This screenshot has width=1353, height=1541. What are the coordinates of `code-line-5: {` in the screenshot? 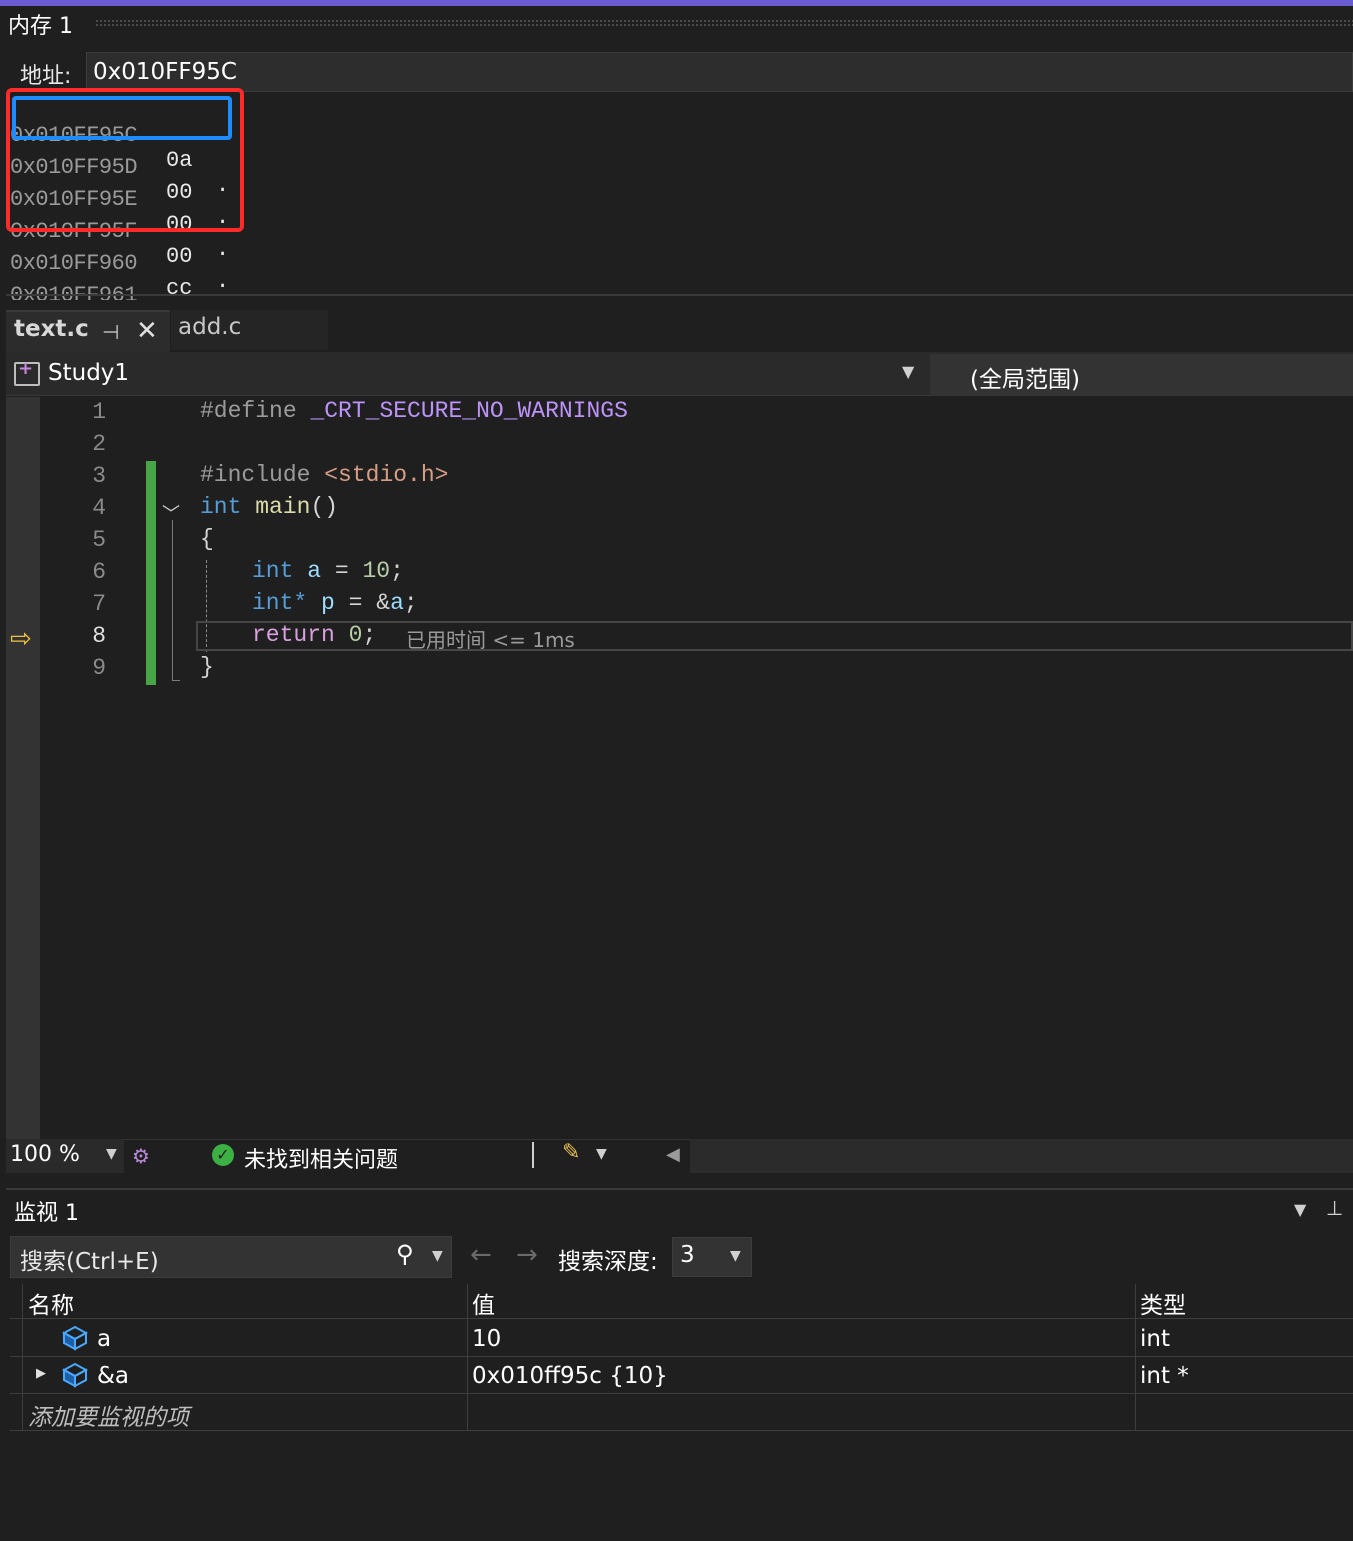 It's located at (207, 539).